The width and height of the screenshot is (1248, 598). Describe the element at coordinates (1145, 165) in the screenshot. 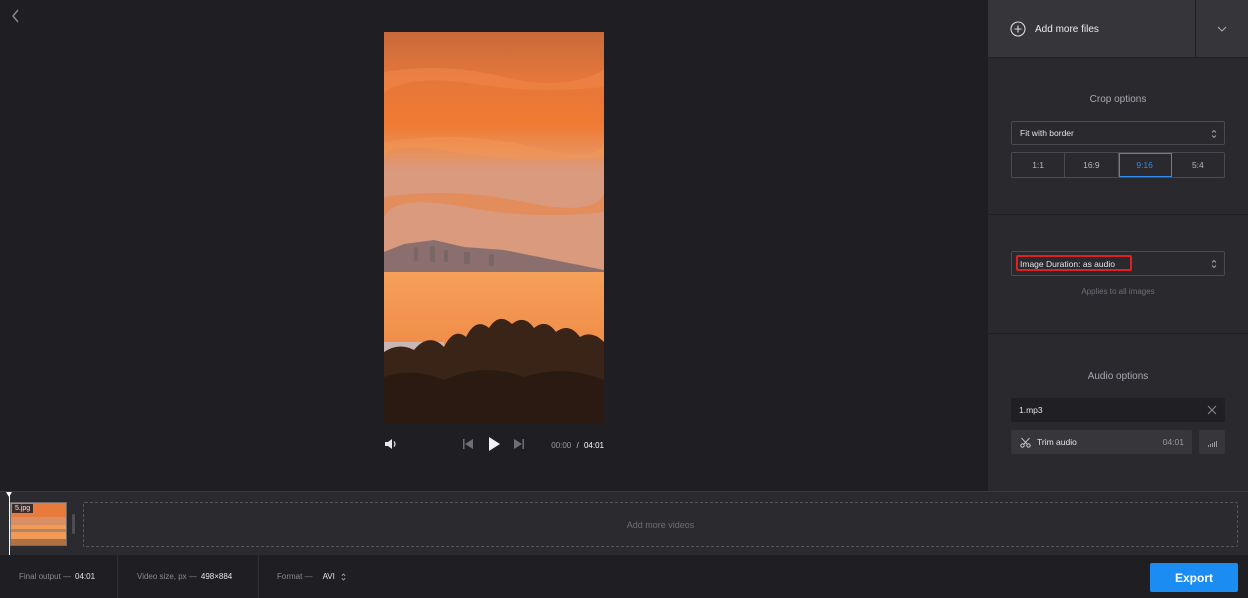

I see `ratio-9-16-button: 9:16` at that location.